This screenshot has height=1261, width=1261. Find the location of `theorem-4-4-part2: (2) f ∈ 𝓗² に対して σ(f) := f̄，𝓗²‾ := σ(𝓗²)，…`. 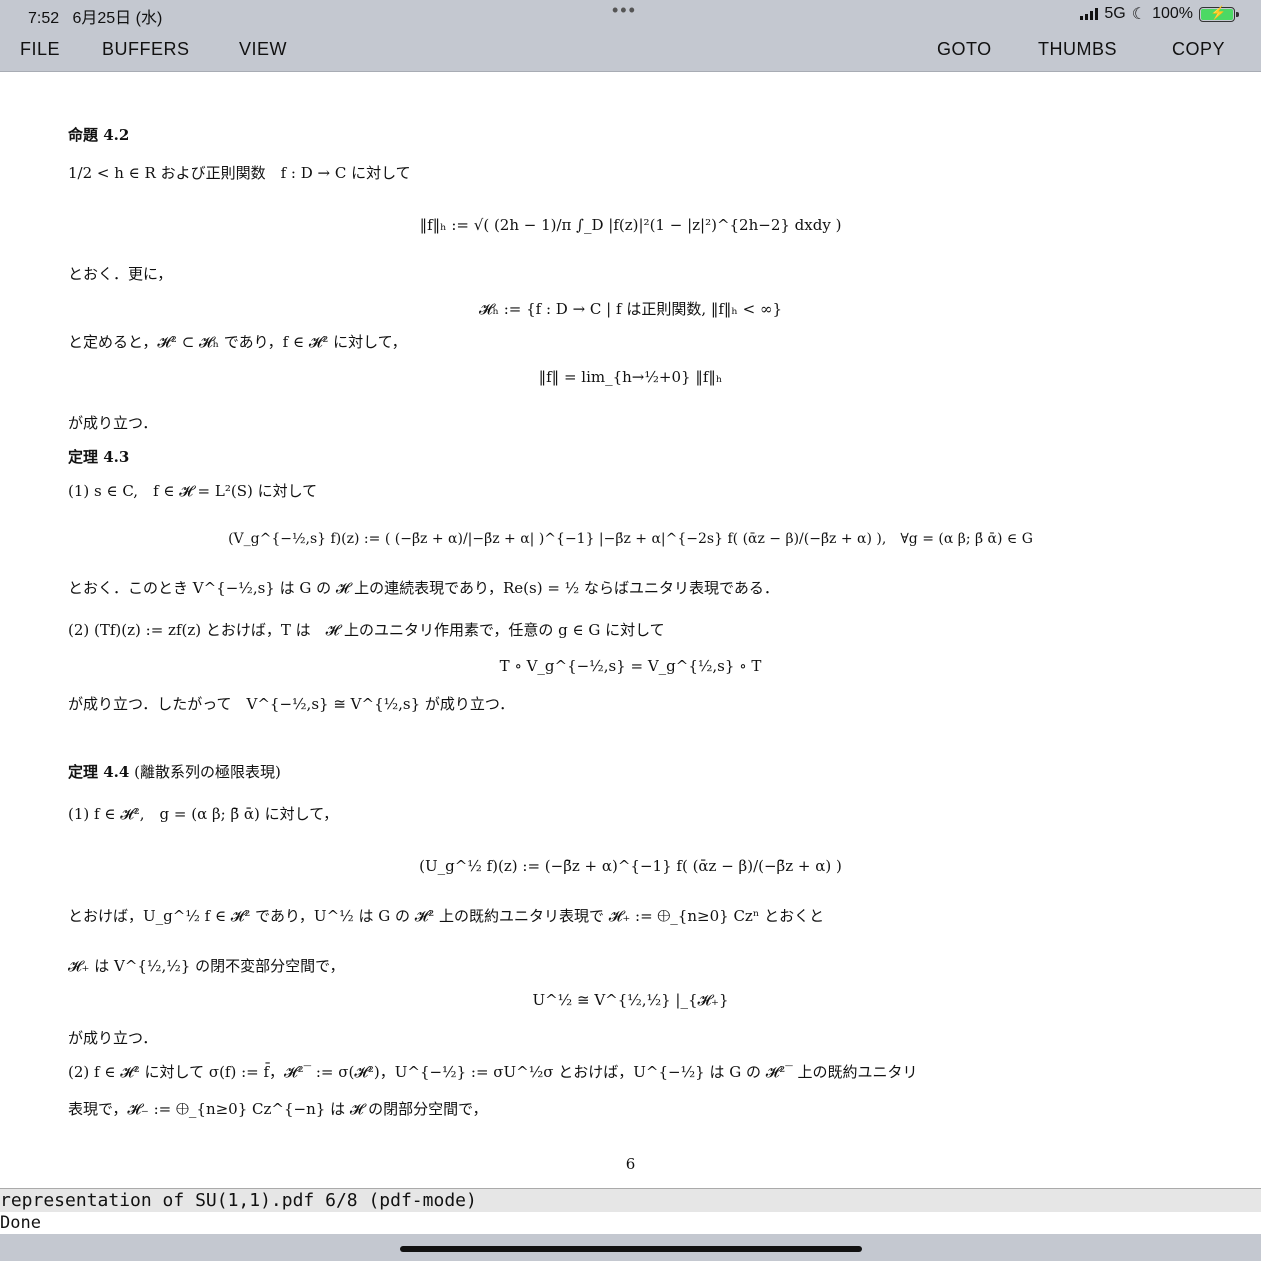

theorem-4-4-part2: (2) f ∈ 𝓗² に対して σ(f) := f̄，𝓗²‾ := σ(𝓗²)，… is located at coordinates (493, 1072).